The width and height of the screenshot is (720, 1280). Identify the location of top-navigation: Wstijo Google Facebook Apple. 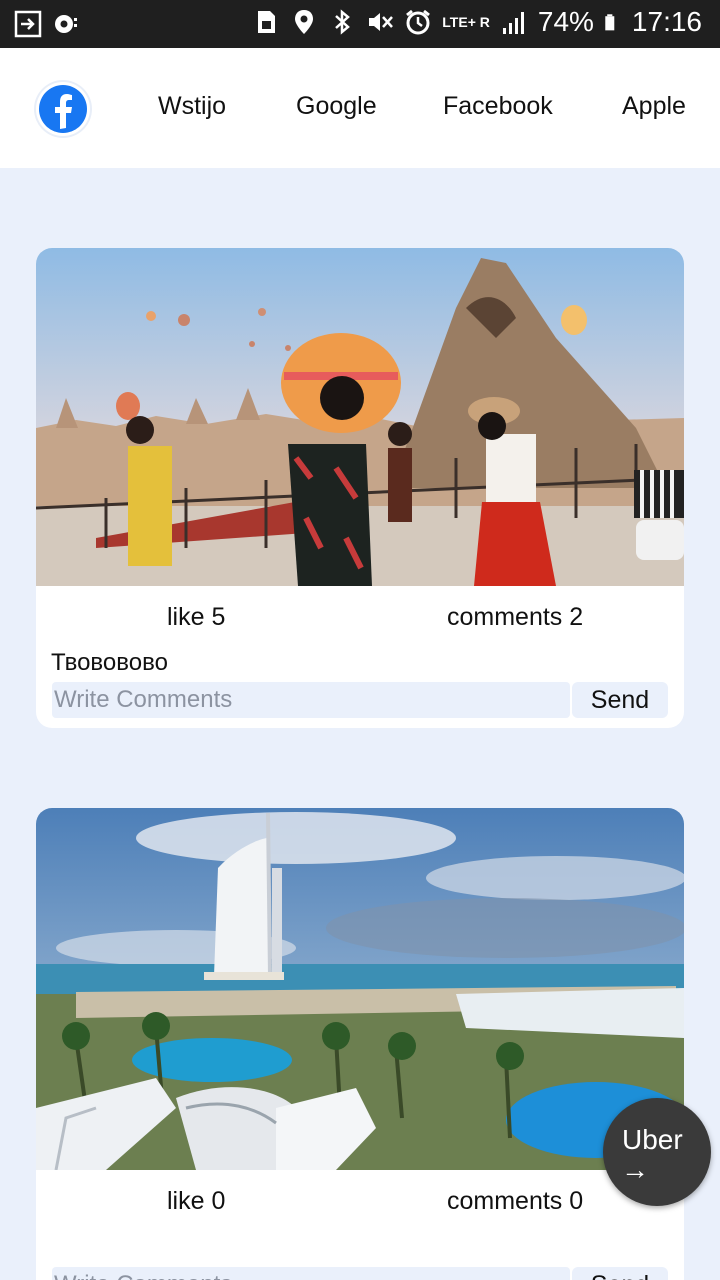
(360, 108).